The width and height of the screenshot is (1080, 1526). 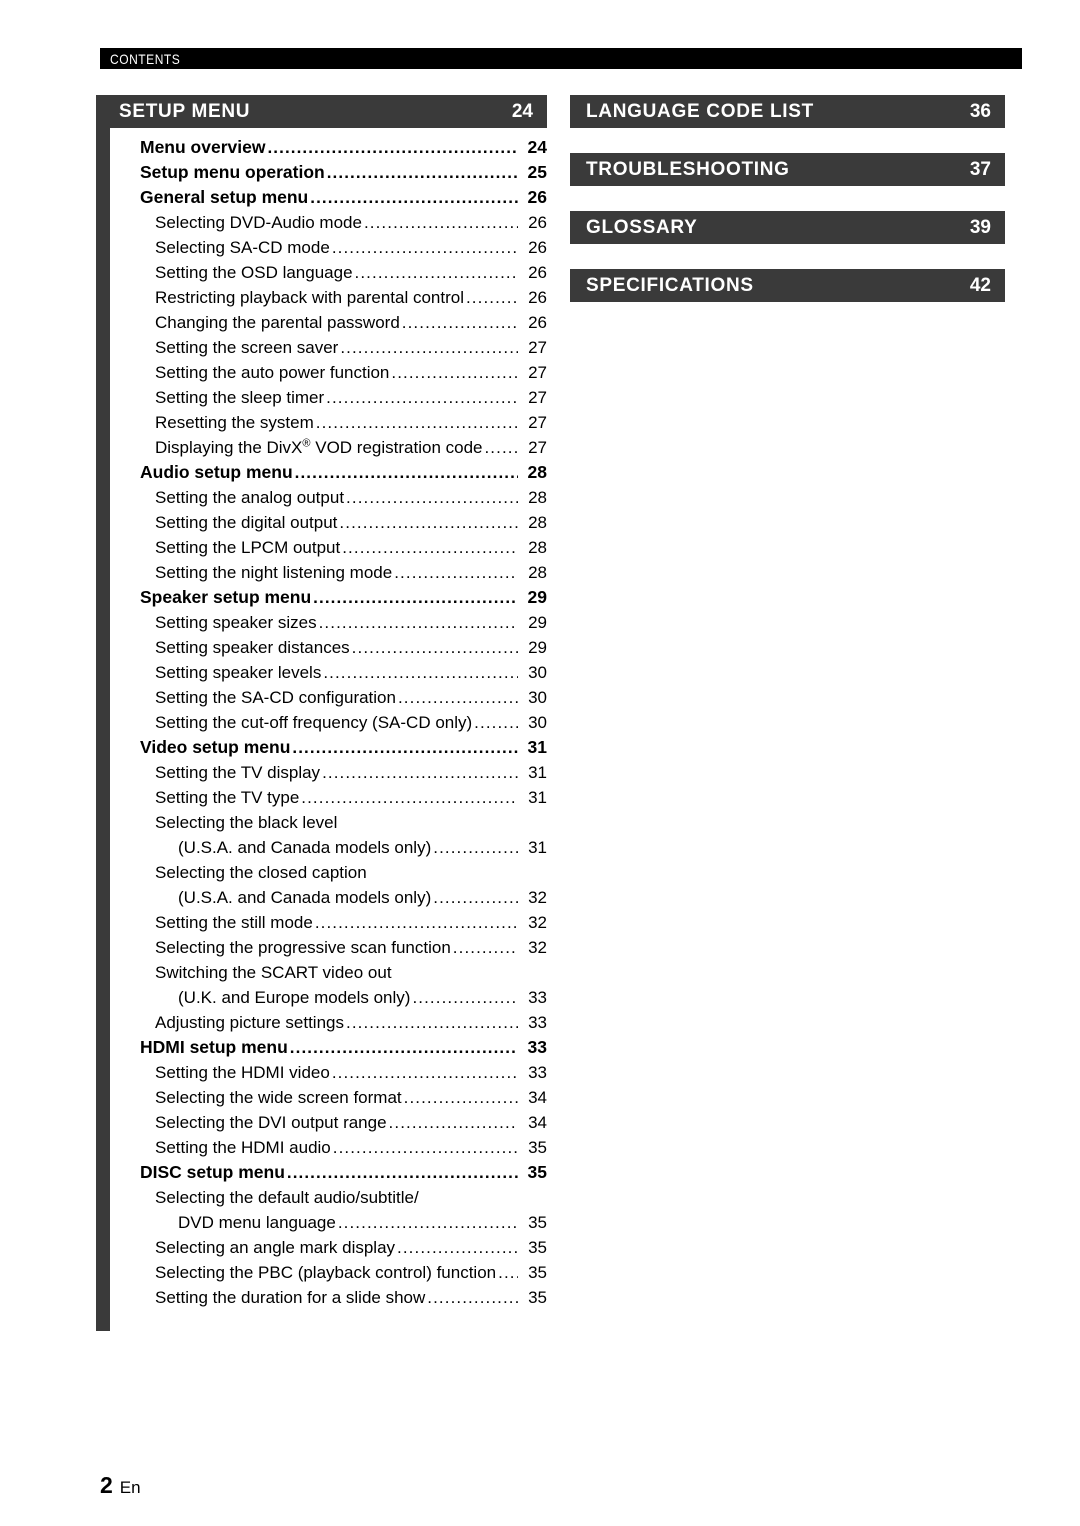 What do you see at coordinates (980, 227) in the screenshot?
I see `section-page-number: 39` at bounding box center [980, 227].